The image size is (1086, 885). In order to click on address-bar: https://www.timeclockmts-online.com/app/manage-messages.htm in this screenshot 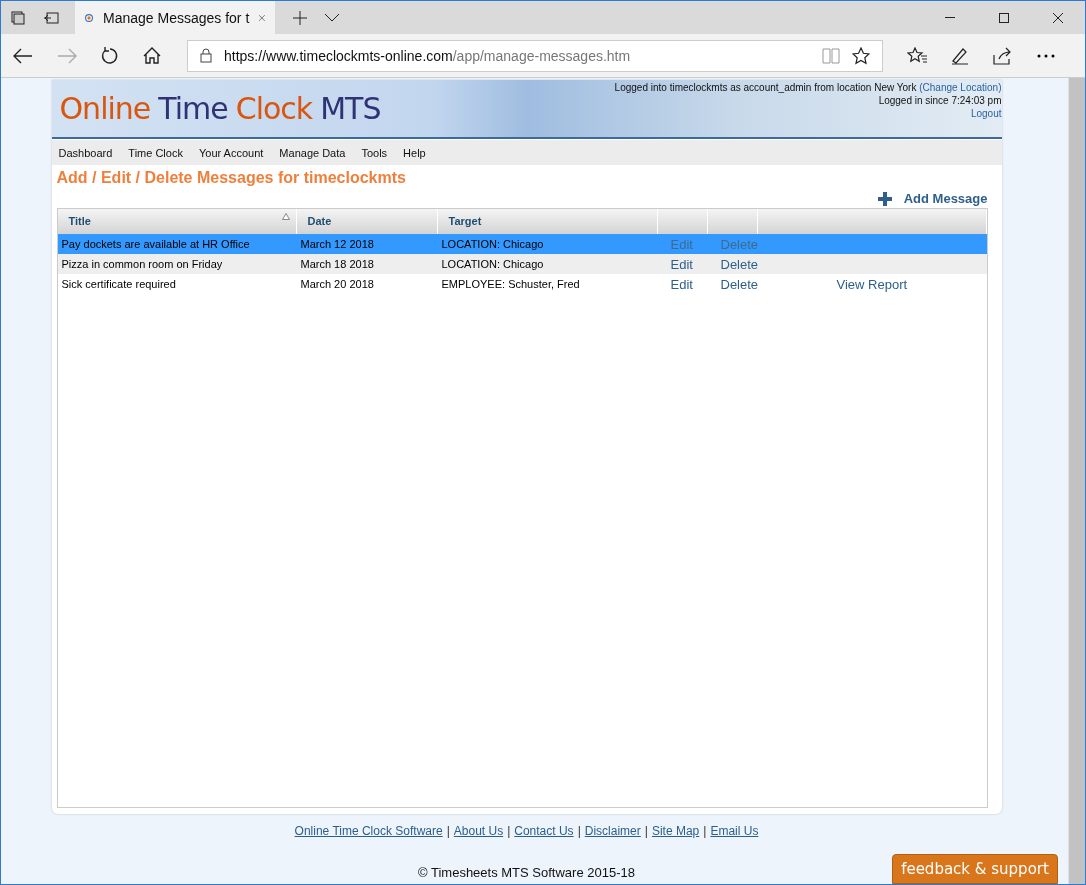, I will do `click(535, 55)`.